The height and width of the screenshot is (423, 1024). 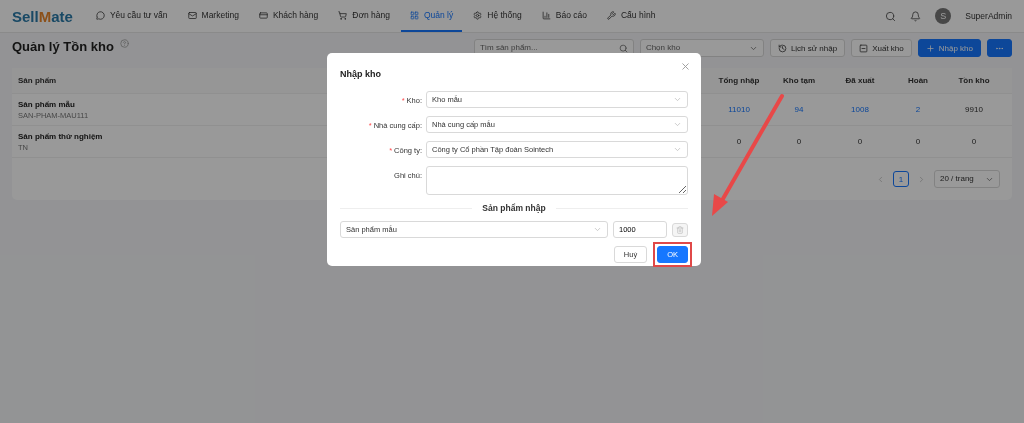 I want to click on page-size-select: 20 / trang, so click(x=967, y=179).